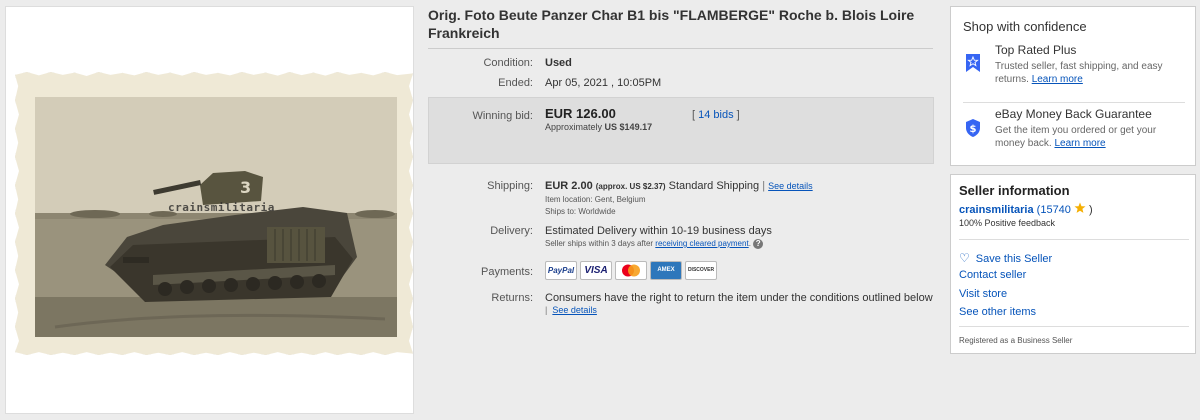 The width and height of the screenshot is (1200, 420). I want to click on shipping-cost: EUR 2.00, so click(569, 186).